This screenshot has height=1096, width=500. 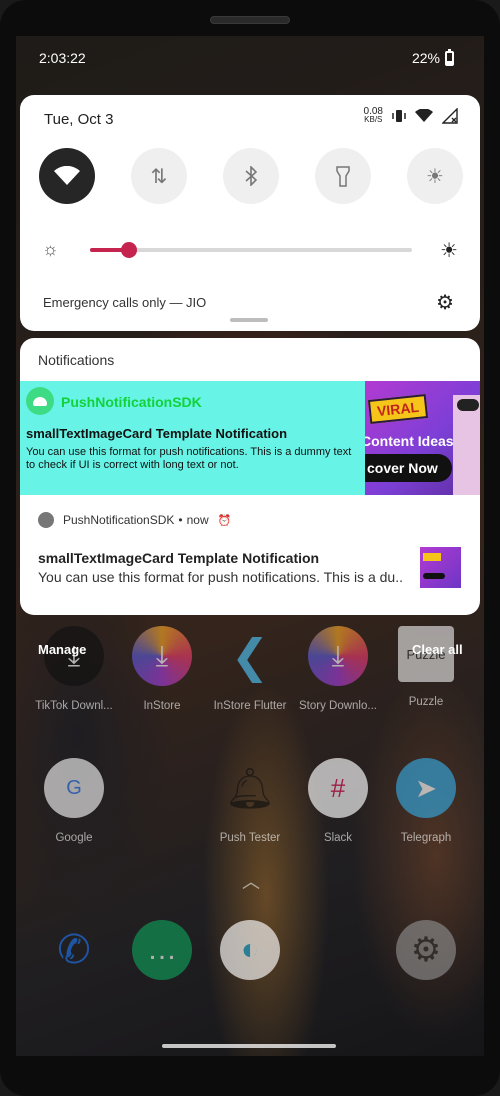 I want to click on brightness-slider-track, so click(x=251, y=250).